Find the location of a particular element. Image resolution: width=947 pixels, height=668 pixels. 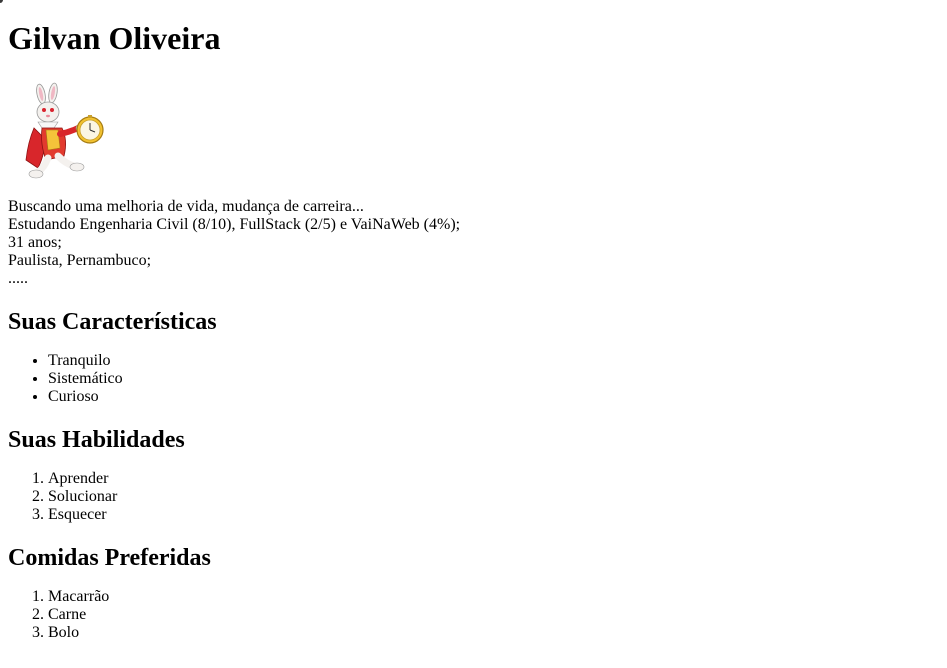

list-item: Aprender is located at coordinates (493, 479).